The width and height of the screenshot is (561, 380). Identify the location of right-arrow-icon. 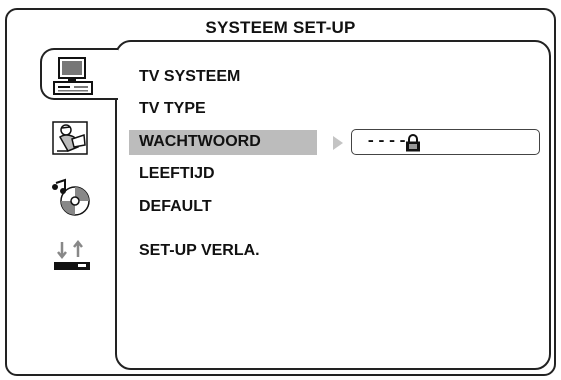
(338, 143).